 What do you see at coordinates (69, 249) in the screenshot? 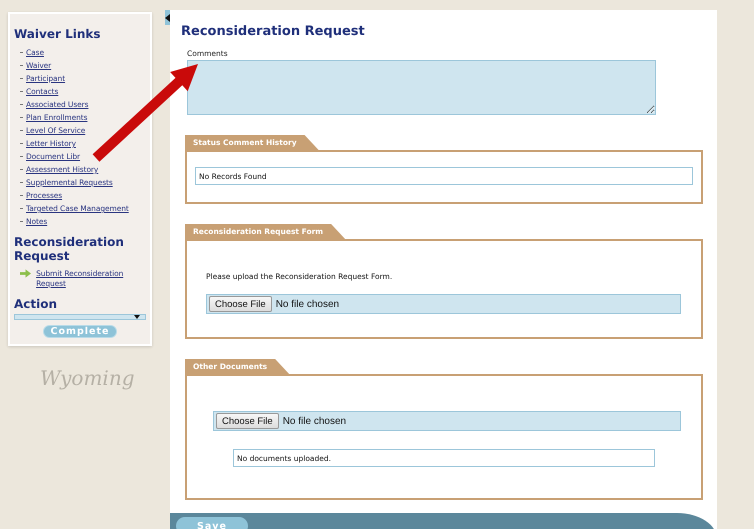
I see `sidebar-heading: Reconsideration Request` at bounding box center [69, 249].